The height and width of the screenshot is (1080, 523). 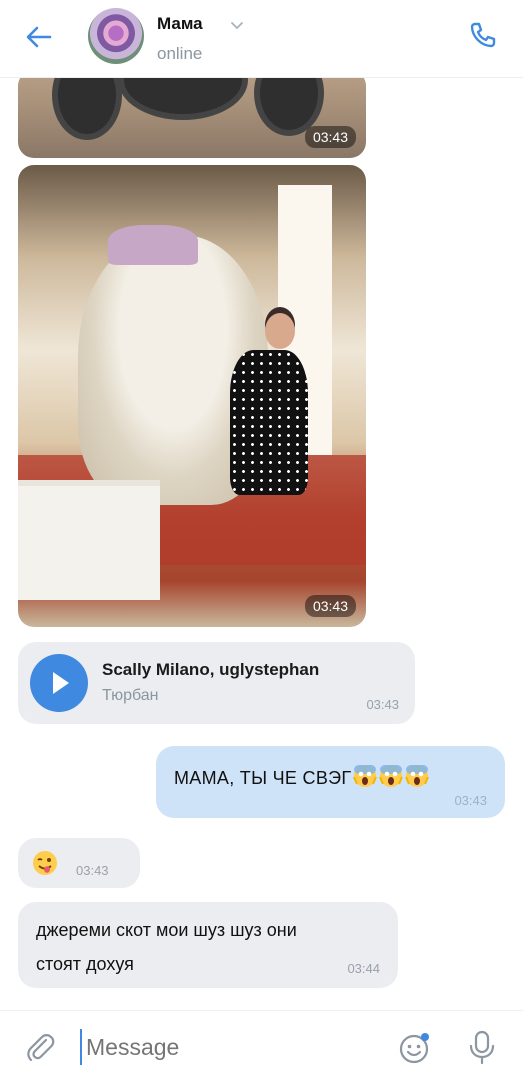 I want to click on avatar, so click(x=116, y=36).